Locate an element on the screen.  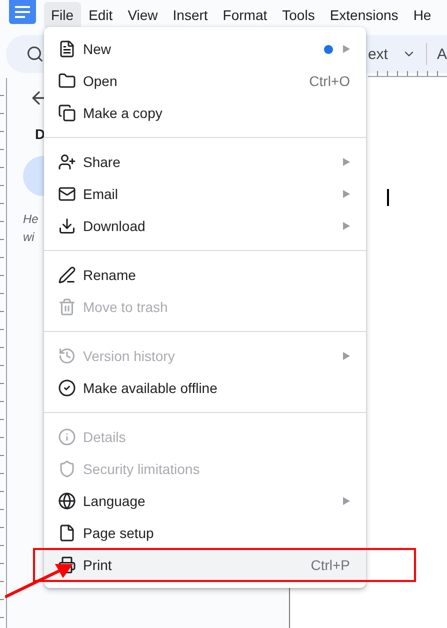
menu-item: New is located at coordinates (205, 49).